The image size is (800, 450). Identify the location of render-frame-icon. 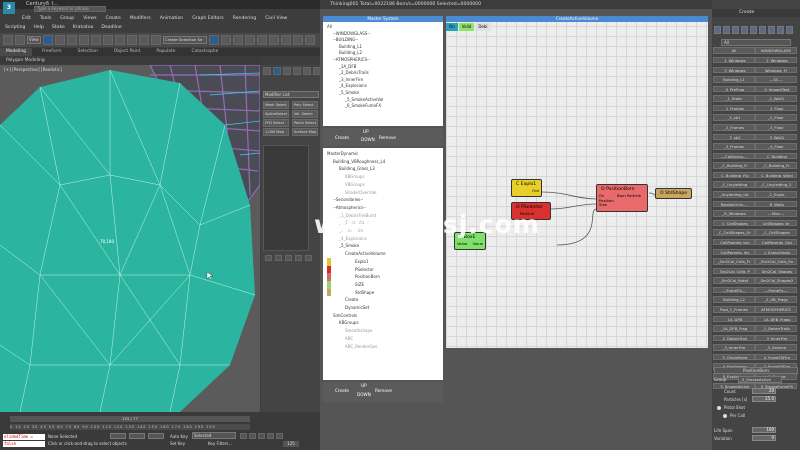
(298, 40).